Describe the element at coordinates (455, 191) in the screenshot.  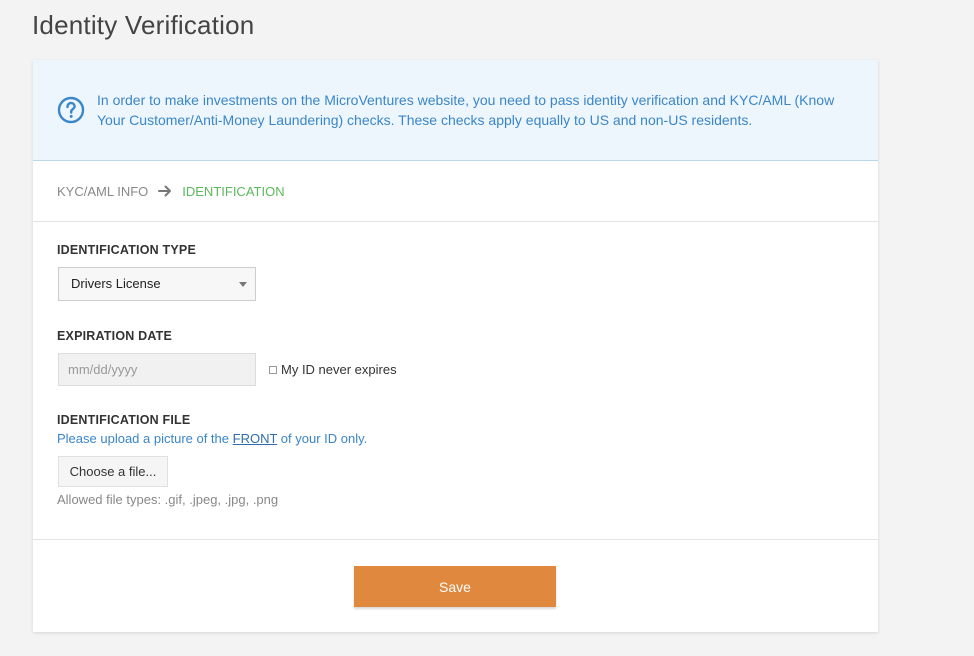
I see `breadcrumb: KYC/AML INFO IDENTIFICATION` at that location.